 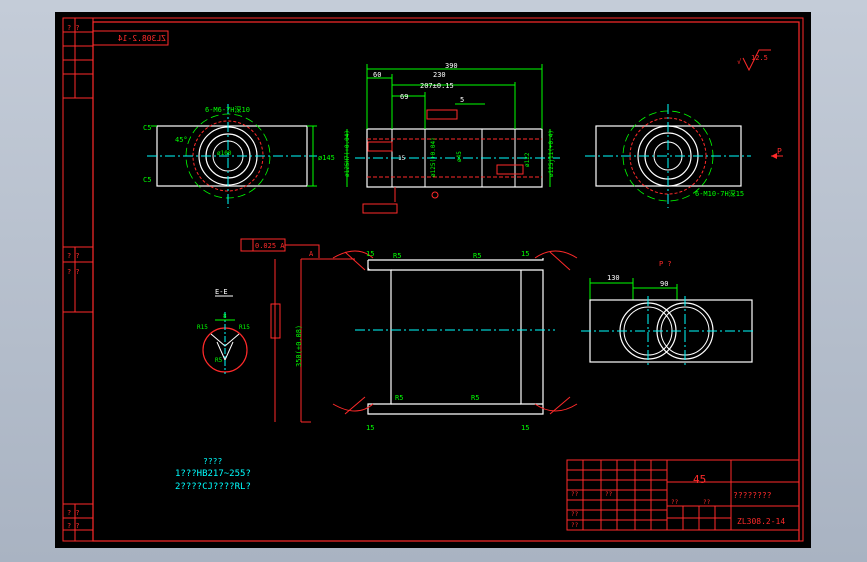 I want to click on pview-dim-130: 130, so click(x=613, y=278).